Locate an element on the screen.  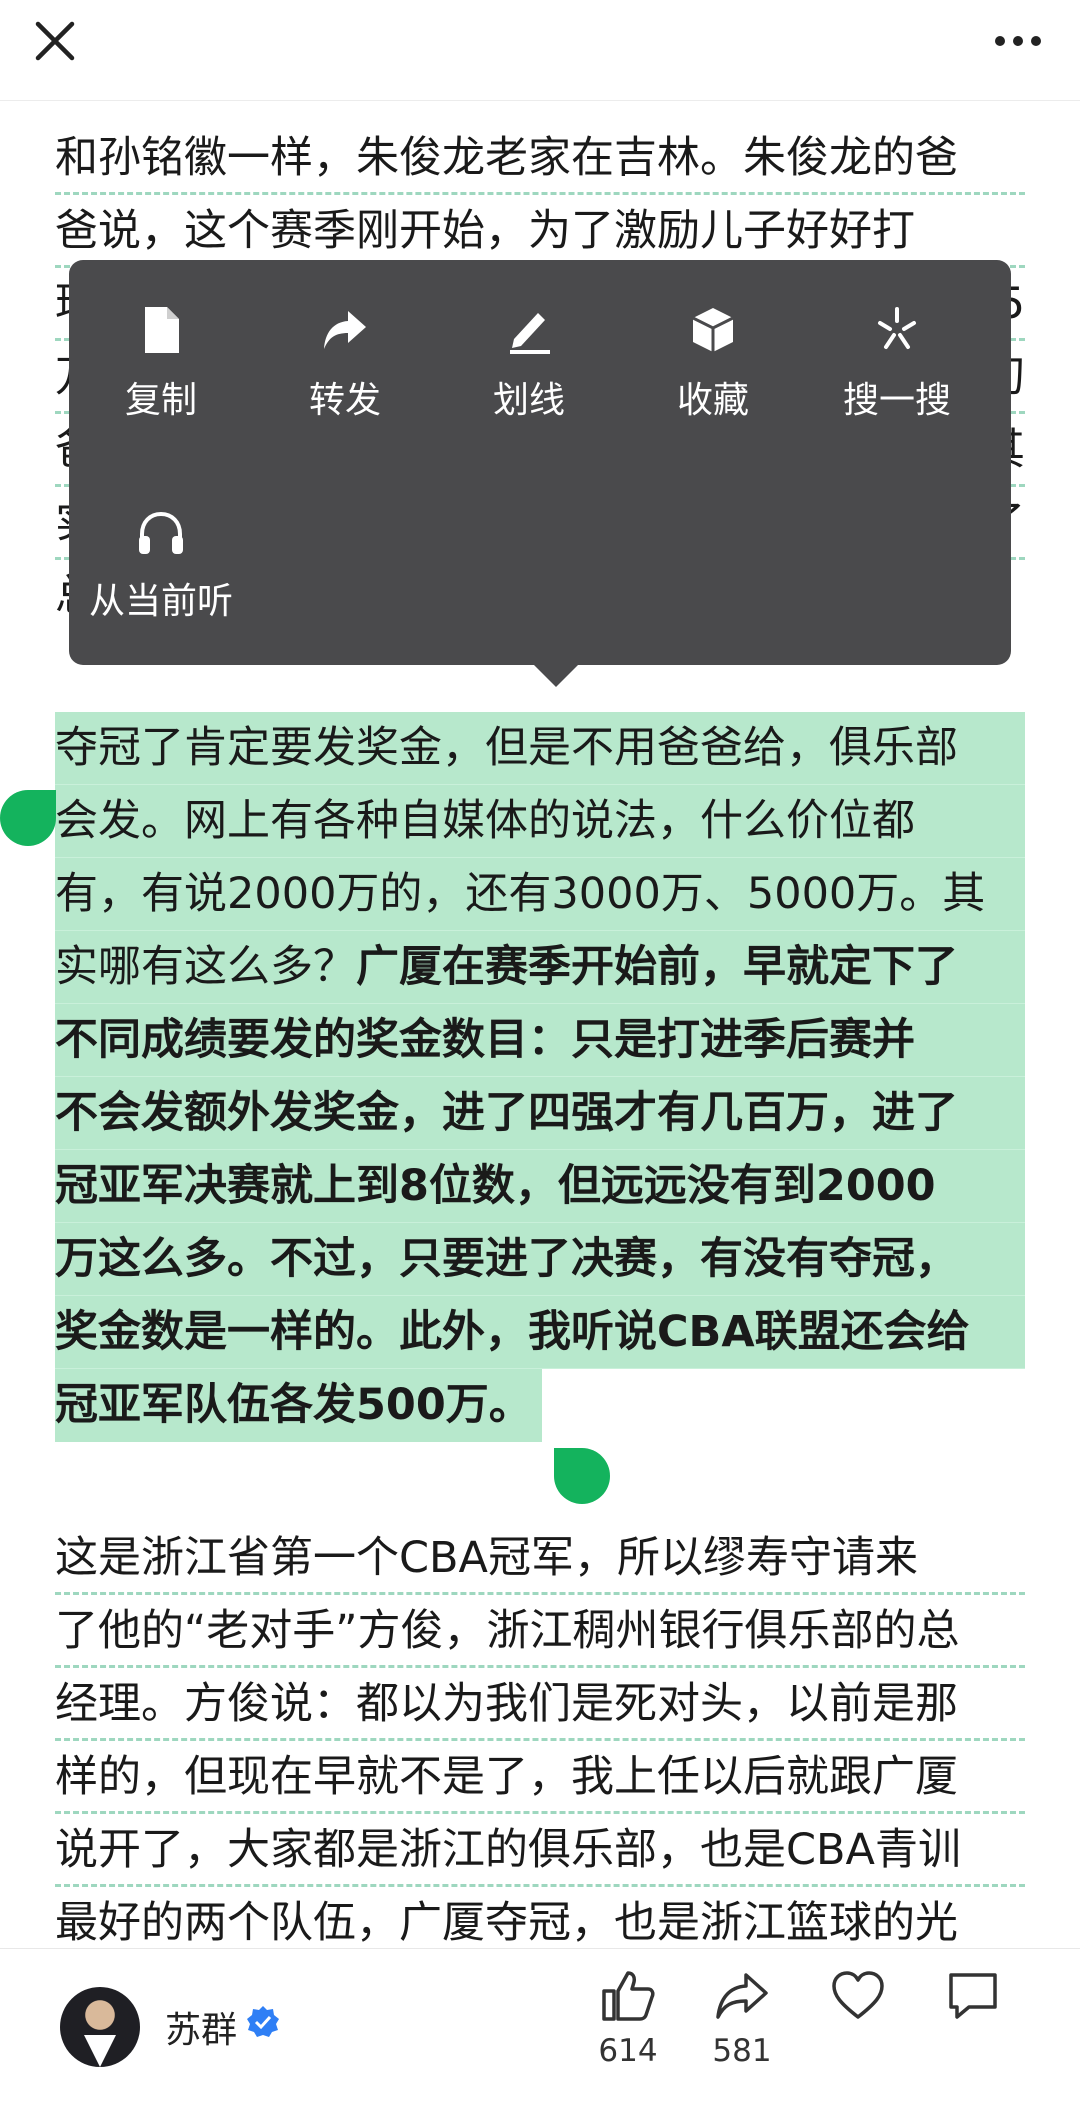
selected-line: 奖金数是一样的。此外，我听说CBA联盟还会给 is located at coordinates (540, 1332).